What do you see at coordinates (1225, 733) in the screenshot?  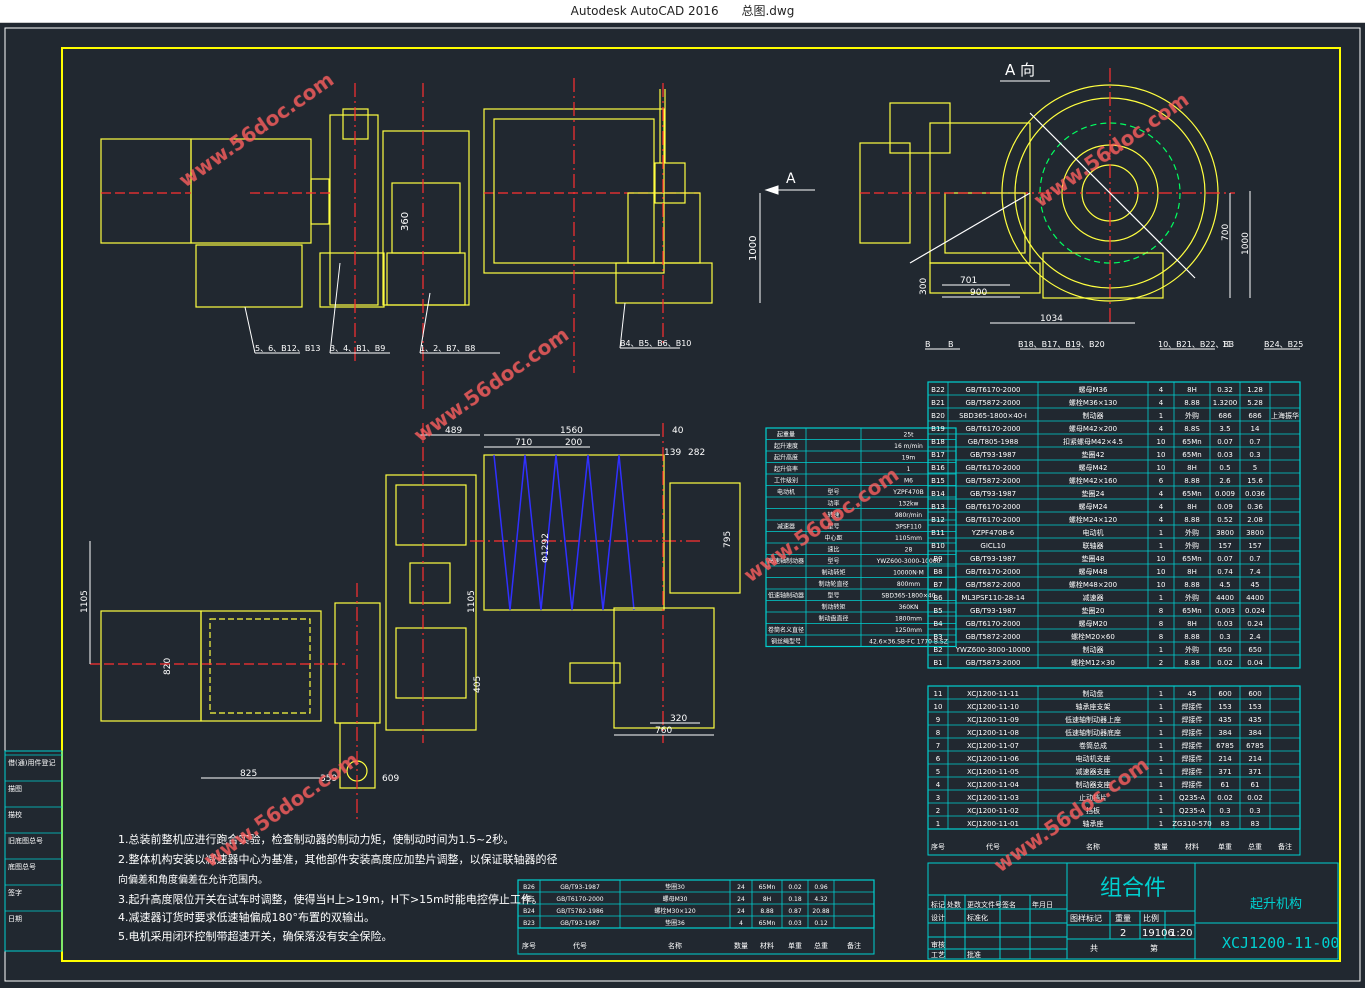 I see `table-cell: 384` at bounding box center [1225, 733].